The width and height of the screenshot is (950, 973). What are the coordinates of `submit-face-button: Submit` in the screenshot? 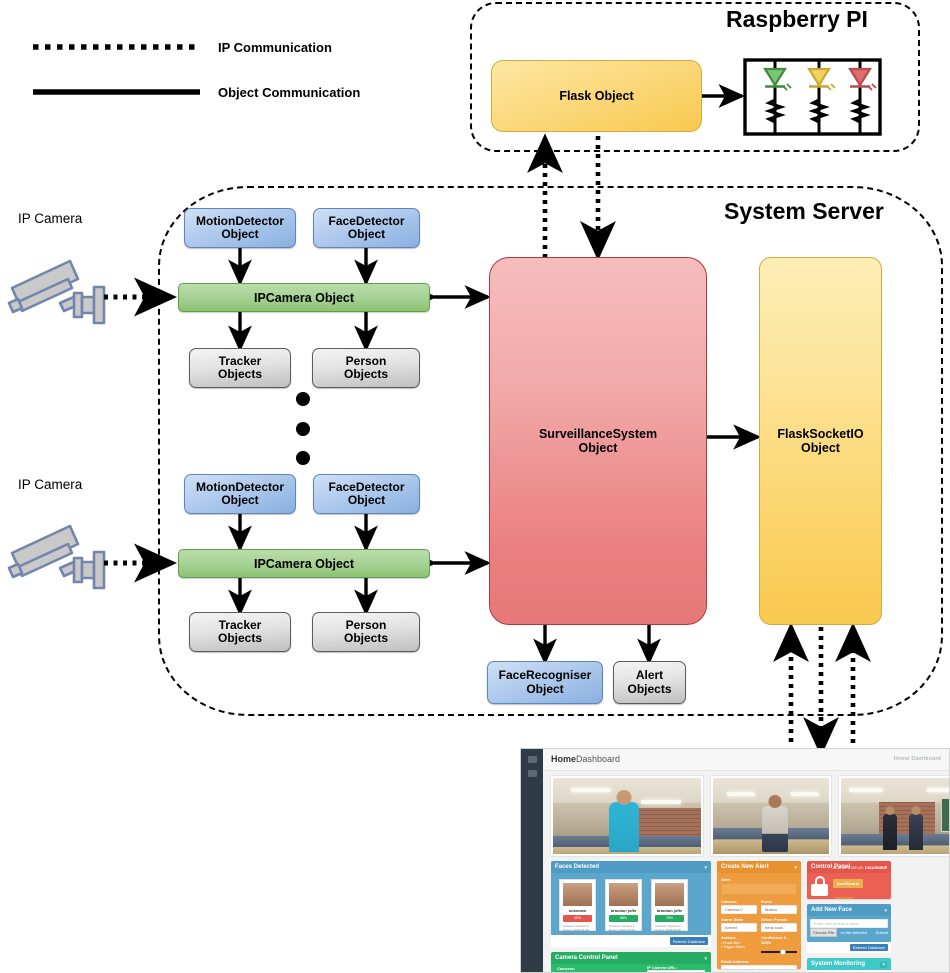 It's located at (882, 932).